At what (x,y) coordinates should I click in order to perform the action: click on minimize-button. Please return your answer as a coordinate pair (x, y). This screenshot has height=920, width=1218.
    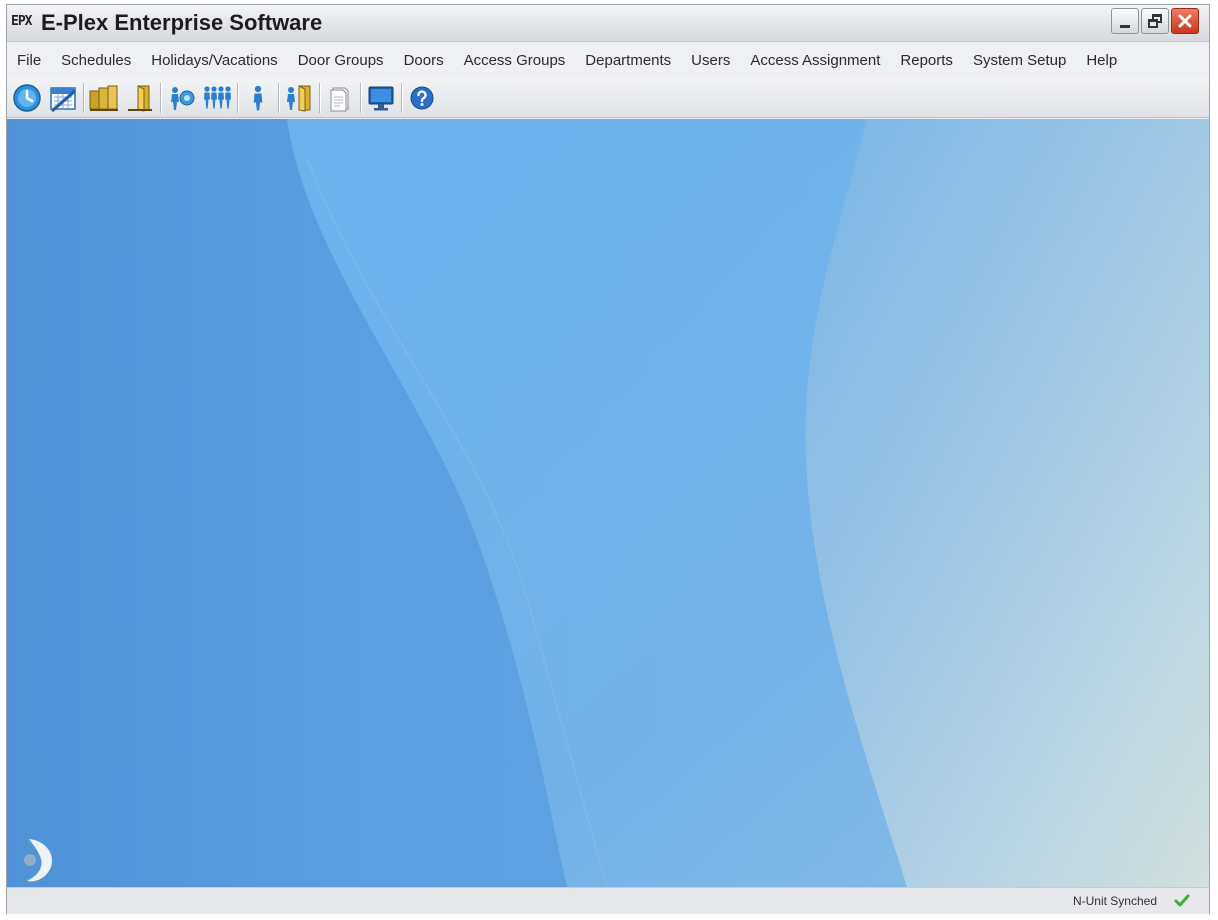
    Looking at the image, I should click on (1125, 21).